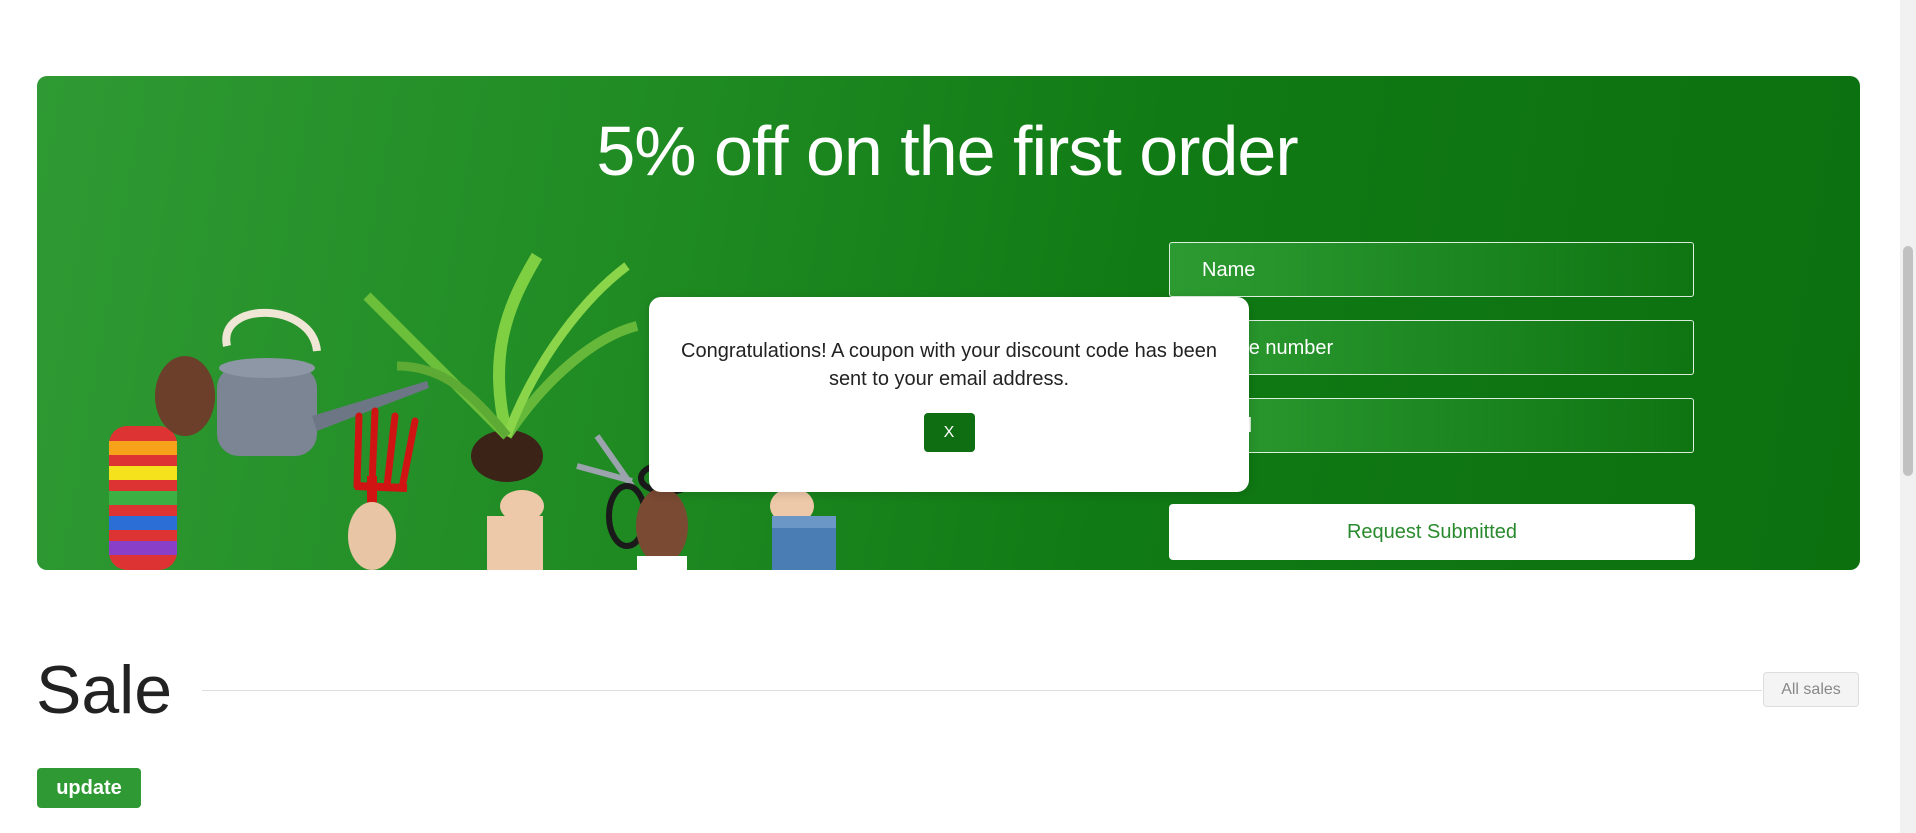 The width and height of the screenshot is (1916, 833). Describe the element at coordinates (1432, 532) in the screenshot. I see `request-submitted-button: Request Submitted` at that location.